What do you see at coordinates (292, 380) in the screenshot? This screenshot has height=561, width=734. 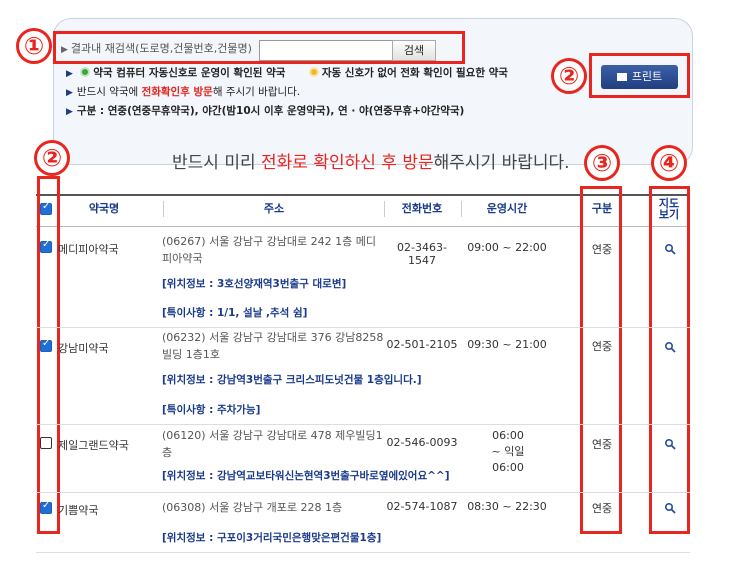 I see `location-info: [위치정보 : 강남역3번출구 크리스피도넛건물 1층입니다.]` at bounding box center [292, 380].